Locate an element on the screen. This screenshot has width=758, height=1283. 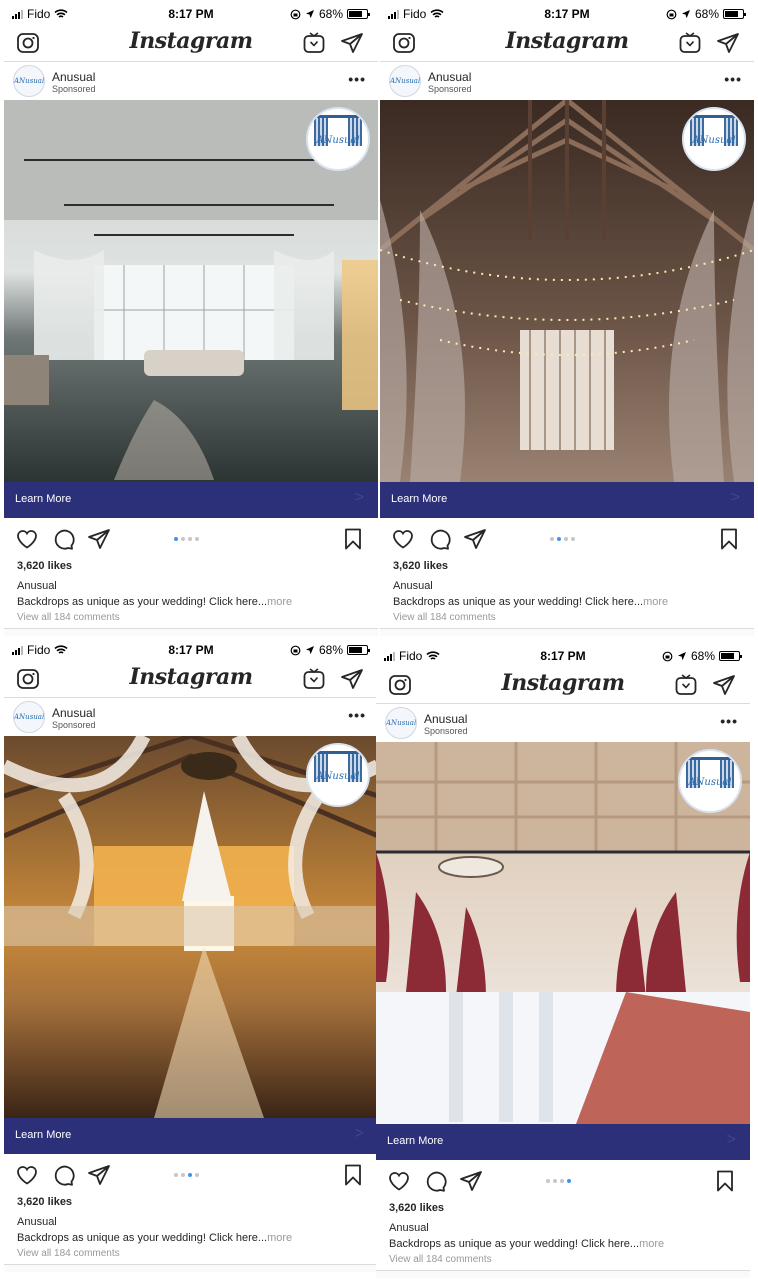
bottom-tab-bar is located at coordinates (191, 1268).